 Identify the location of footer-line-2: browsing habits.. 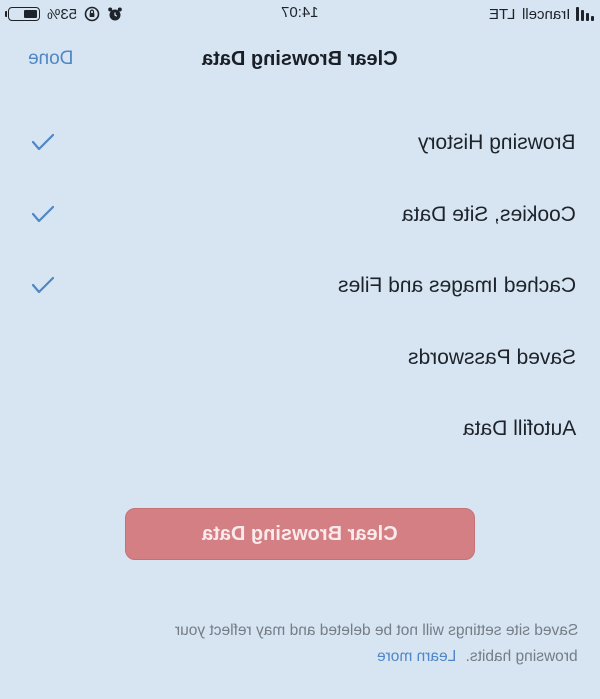
(521, 656).